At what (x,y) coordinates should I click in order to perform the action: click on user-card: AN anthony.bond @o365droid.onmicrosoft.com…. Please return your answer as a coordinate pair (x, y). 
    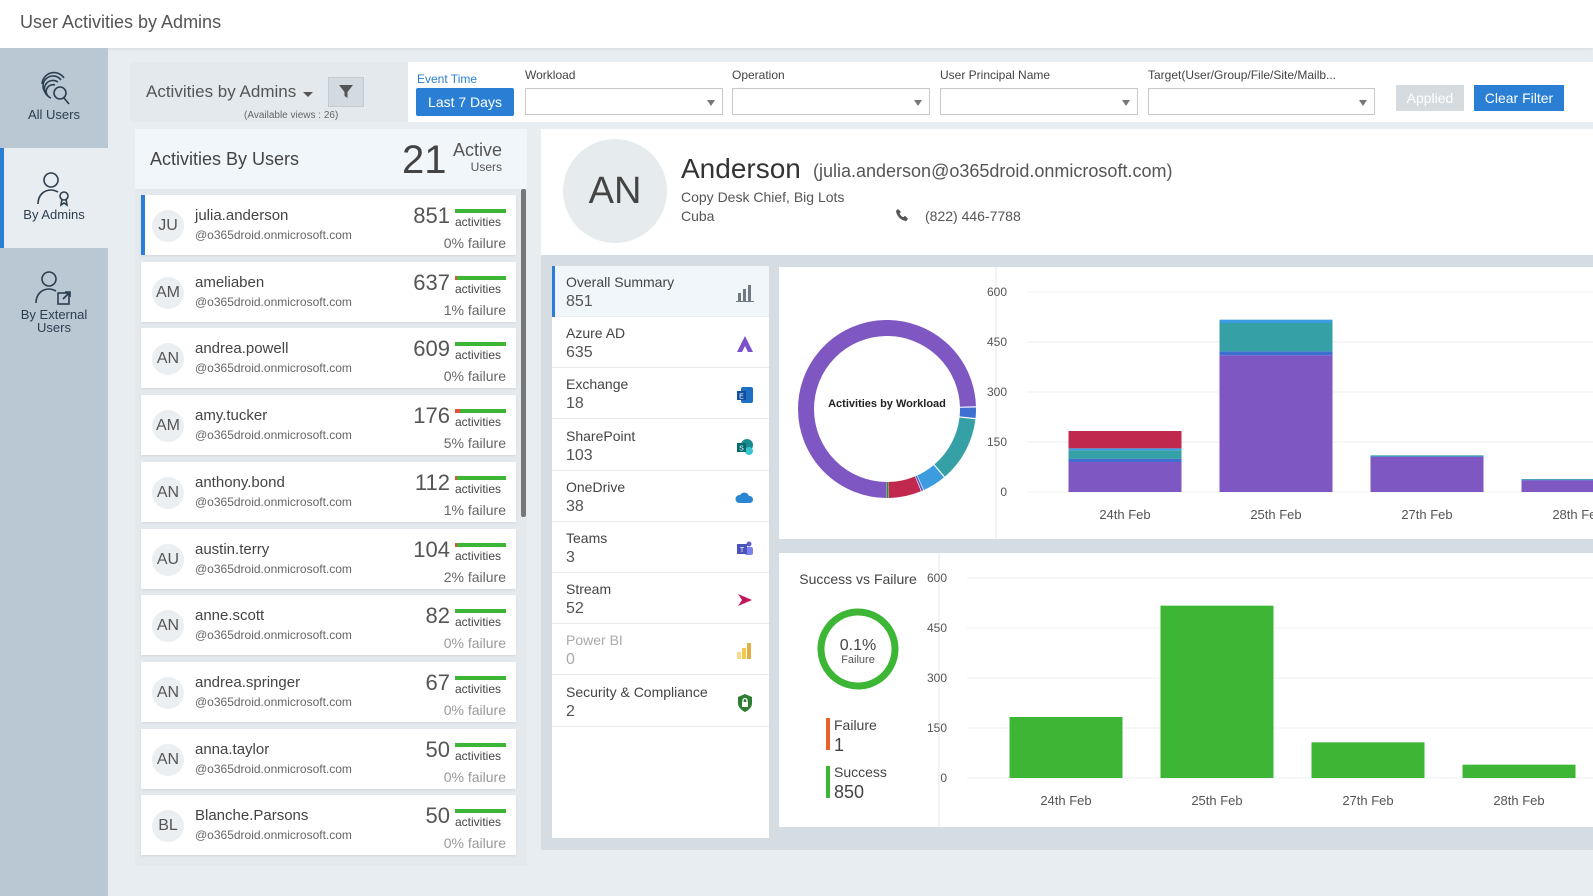
    Looking at the image, I should click on (328, 491).